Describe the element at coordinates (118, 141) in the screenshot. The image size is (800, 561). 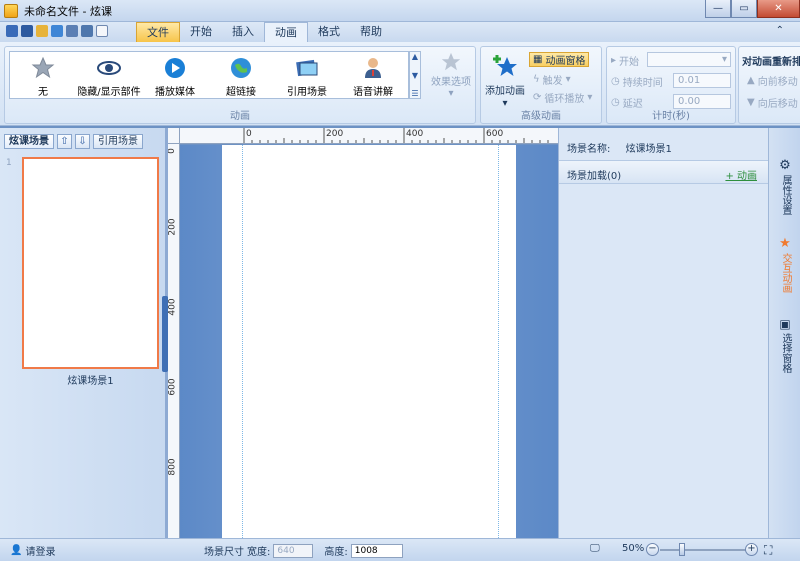
I see `tab-reference-scene: 引用场景` at that location.